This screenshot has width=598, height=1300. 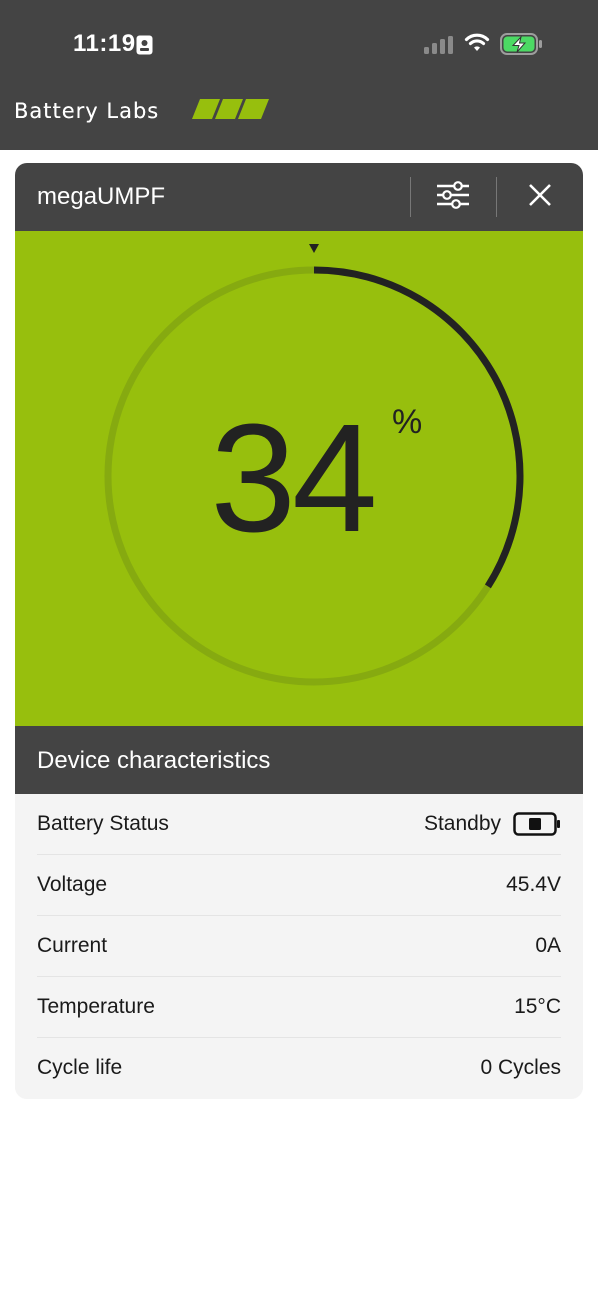 I want to click on battery-standby-icon, so click(x=537, y=826).